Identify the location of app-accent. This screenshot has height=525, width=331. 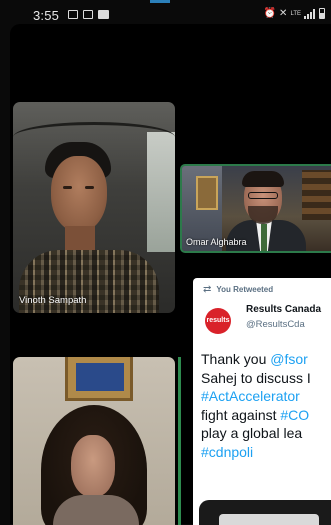
(160, 1).